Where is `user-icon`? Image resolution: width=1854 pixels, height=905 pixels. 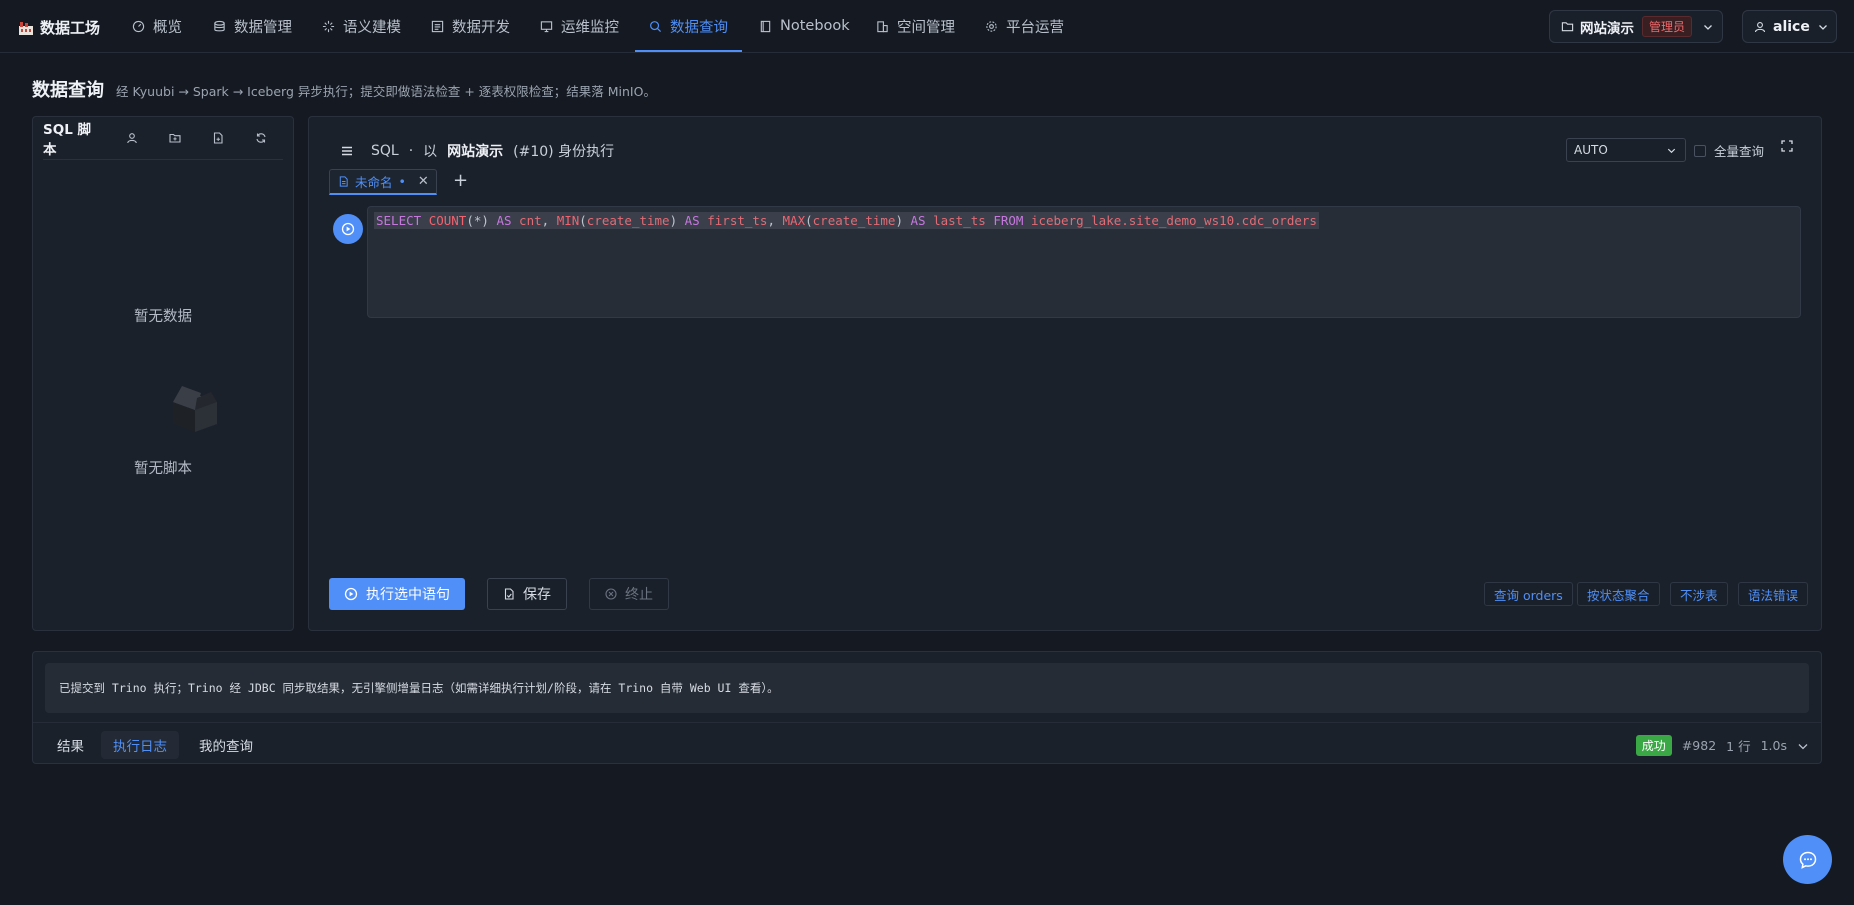
user-icon is located at coordinates (1760, 26).